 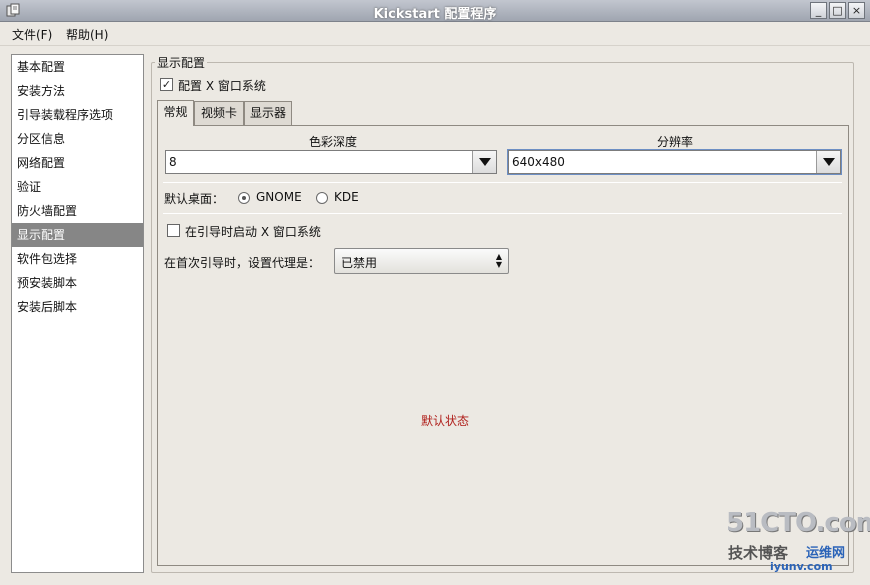 What do you see at coordinates (244, 198) in the screenshot?
I see `gnome-radio` at bounding box center [244, 198].